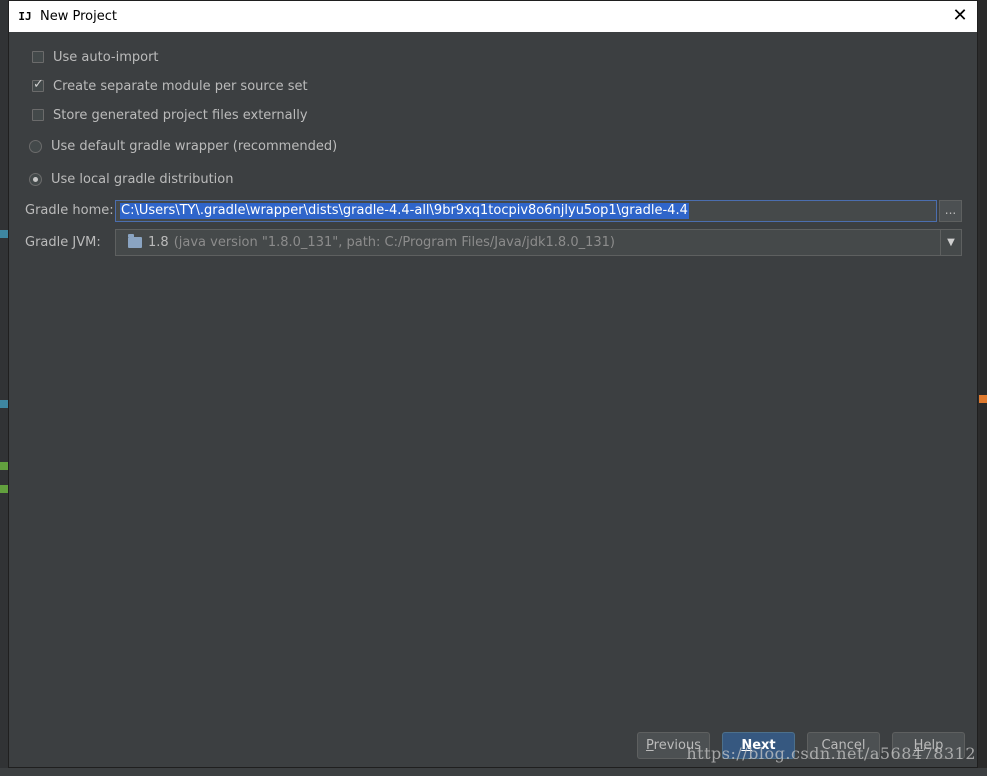  I want to click on store-externally-label: Store generated project files externally, so click(180, 115).